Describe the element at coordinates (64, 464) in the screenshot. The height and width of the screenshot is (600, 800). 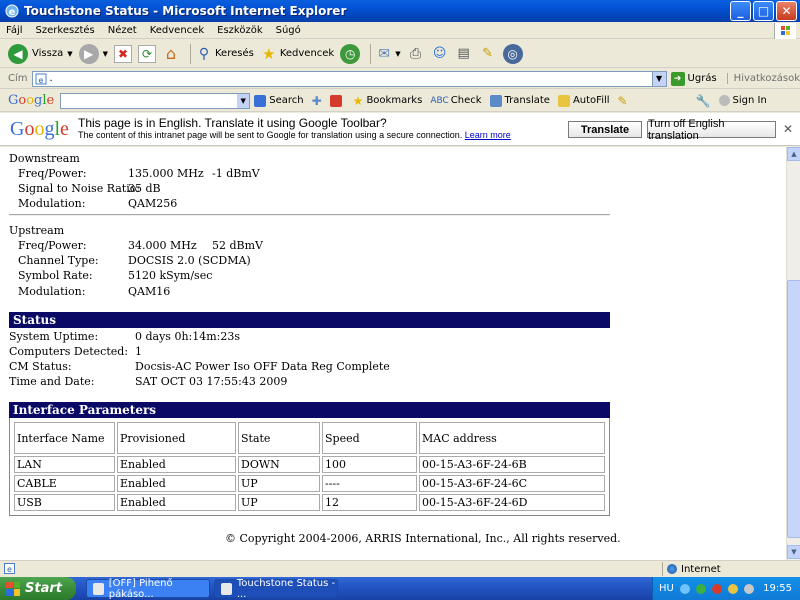
I see `table-cell: LAN` at that location.